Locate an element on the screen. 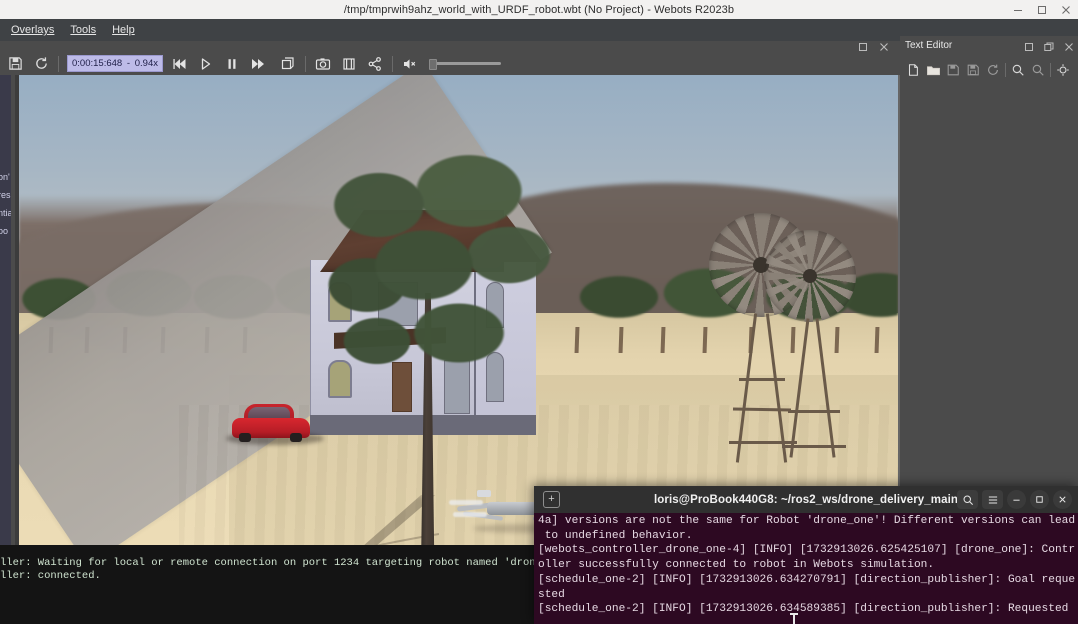 Image resolution: width=1078 pixels, height=624 pixels. menu-overlays: Overlays is located at coordinates (32, 30).